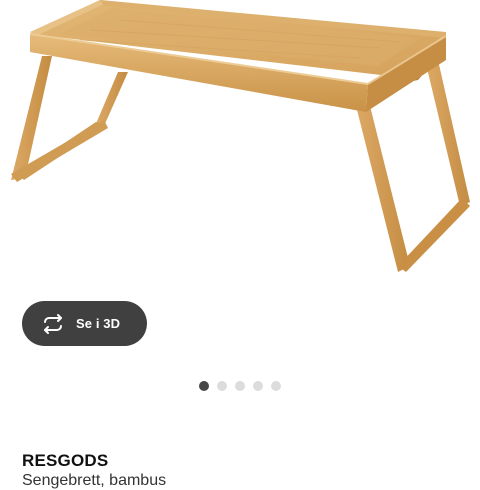 The image size is (480, 490). I want to click on image-pagination, so click(240, 386).